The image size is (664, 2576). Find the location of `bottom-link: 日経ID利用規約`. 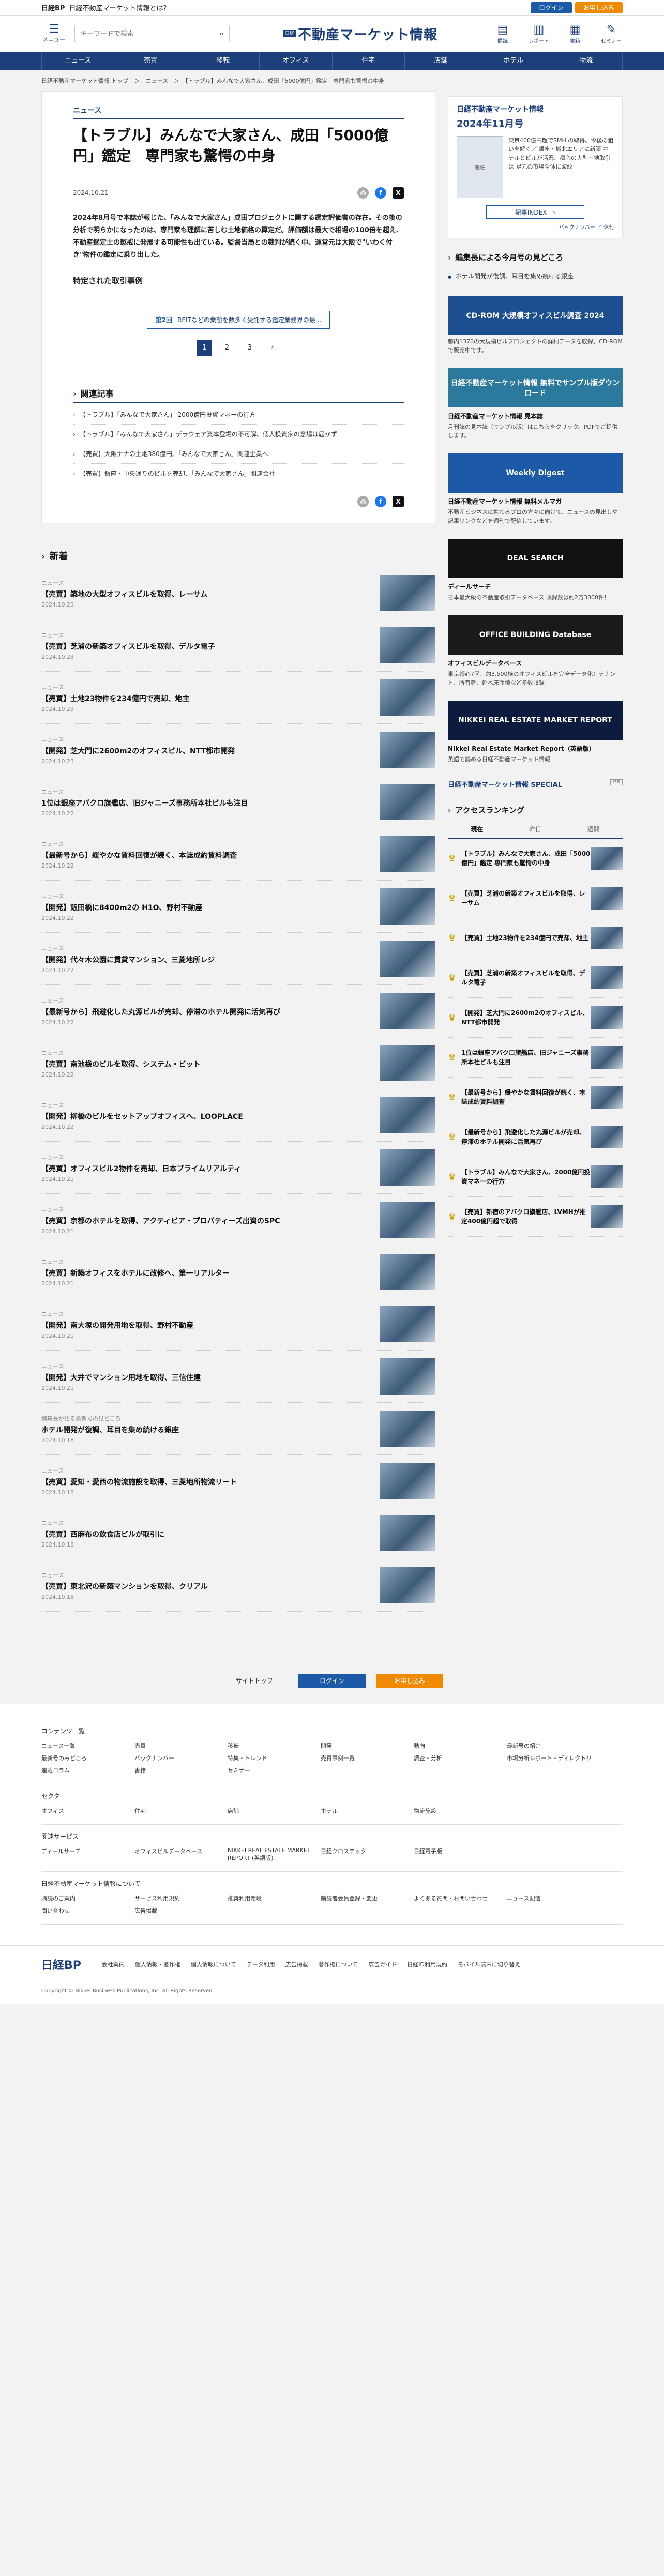

bottom-link: 日経ID利用規約 is located at coordinates (427, 1964).